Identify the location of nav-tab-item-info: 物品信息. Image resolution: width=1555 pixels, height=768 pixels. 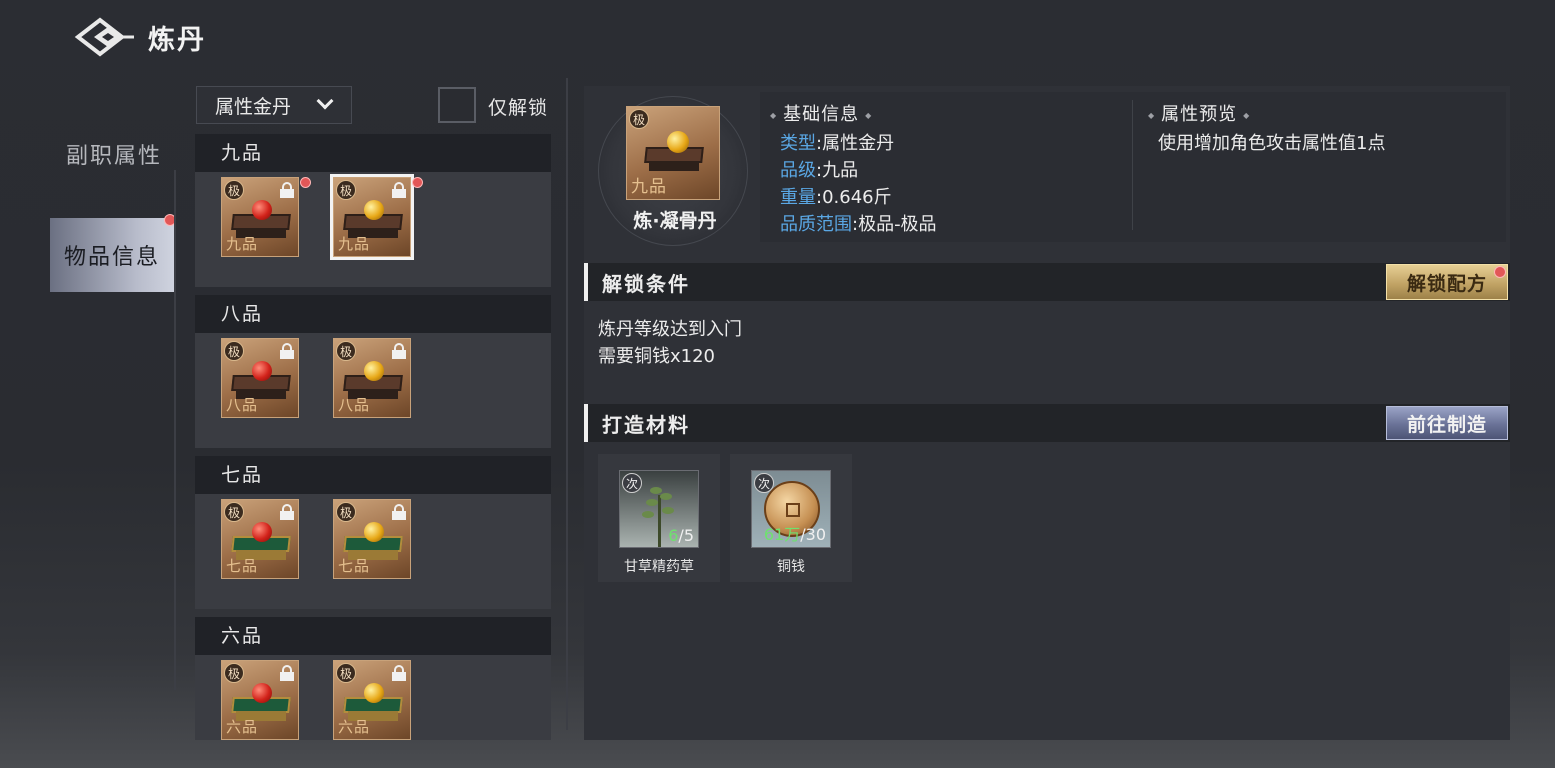
(112, 255).